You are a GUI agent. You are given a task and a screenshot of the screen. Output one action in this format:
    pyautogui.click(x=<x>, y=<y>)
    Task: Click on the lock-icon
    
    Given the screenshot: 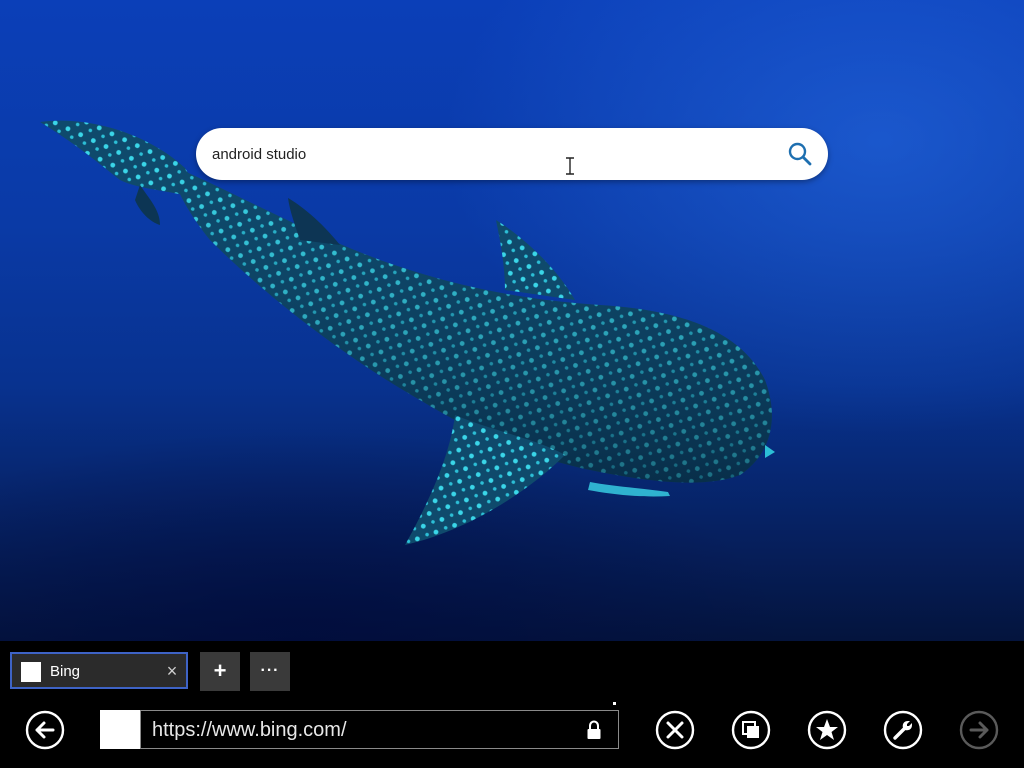 What is the action you would take?
    pyautogui.click(x=594, y=730)
    